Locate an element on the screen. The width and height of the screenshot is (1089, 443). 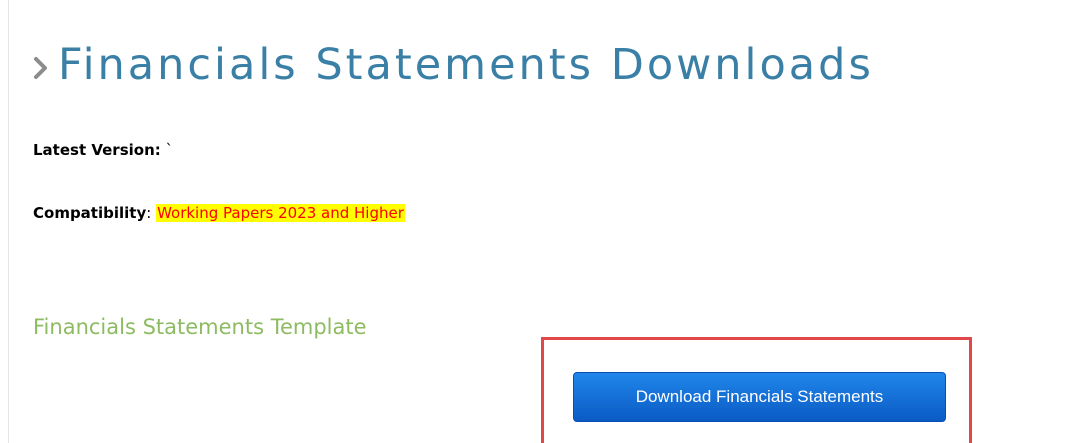
latest-version-label: Latest Version is located at coordinates (94, 150).